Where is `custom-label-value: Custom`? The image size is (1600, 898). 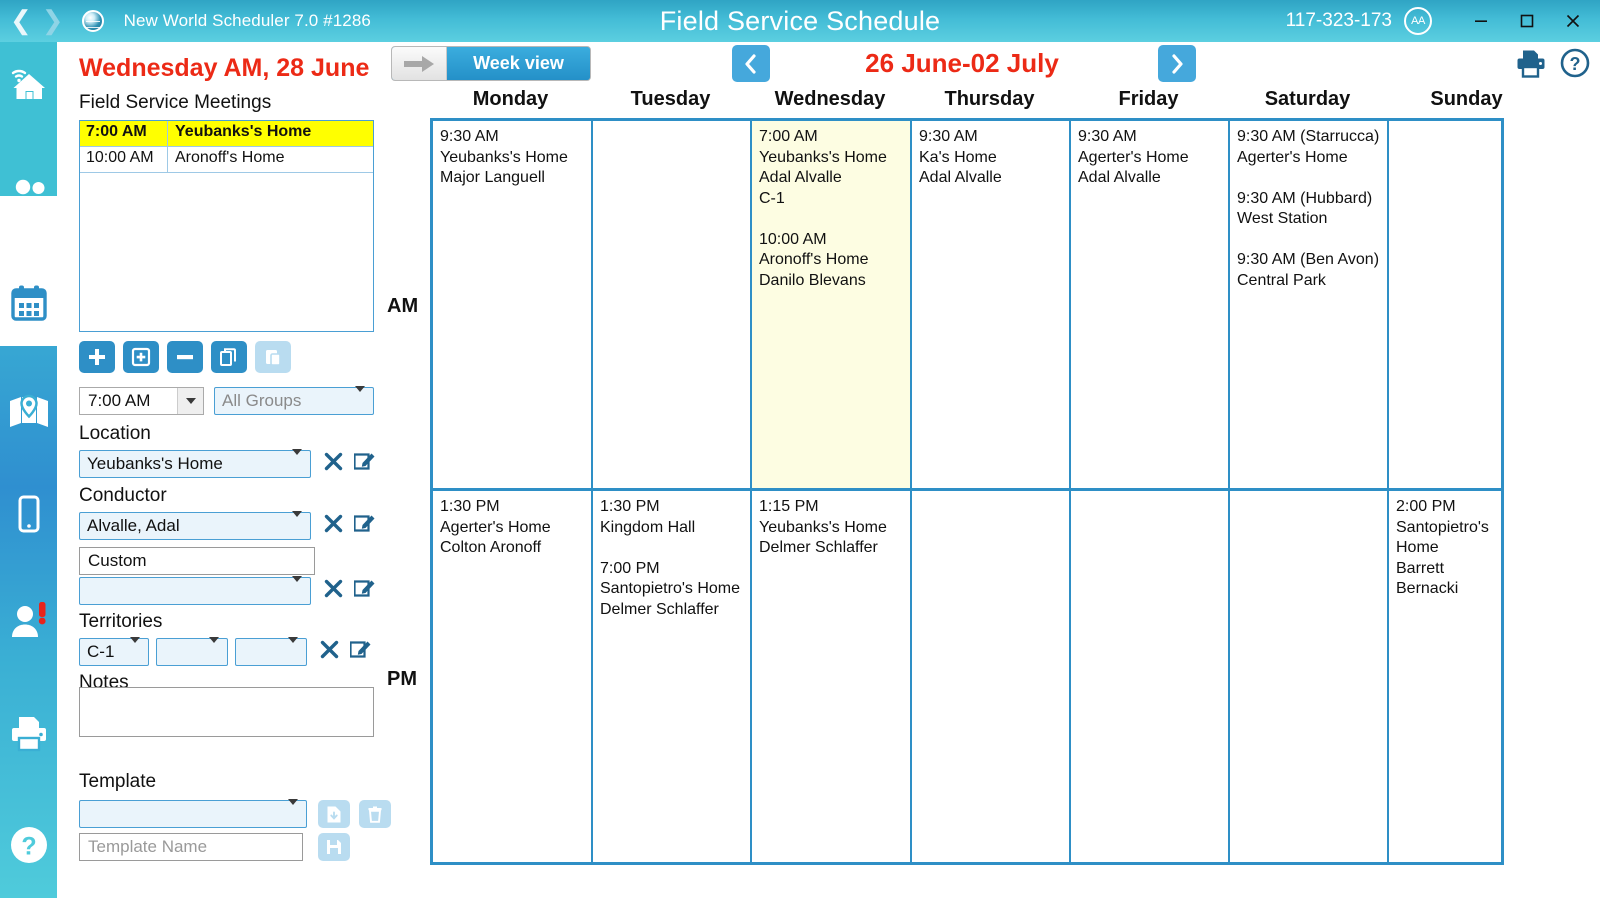
custom-label-value: Custom is located at coordinates (117, 560).